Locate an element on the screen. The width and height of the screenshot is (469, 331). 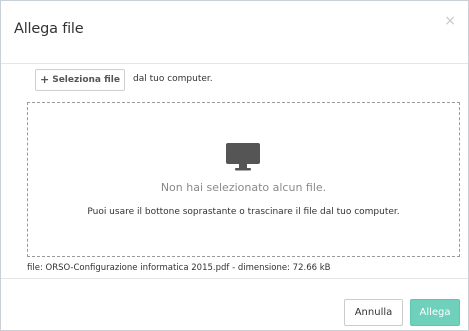
no-file-selected-message: Non hai selezionato alcun file. is located at coordinates (243, 187).